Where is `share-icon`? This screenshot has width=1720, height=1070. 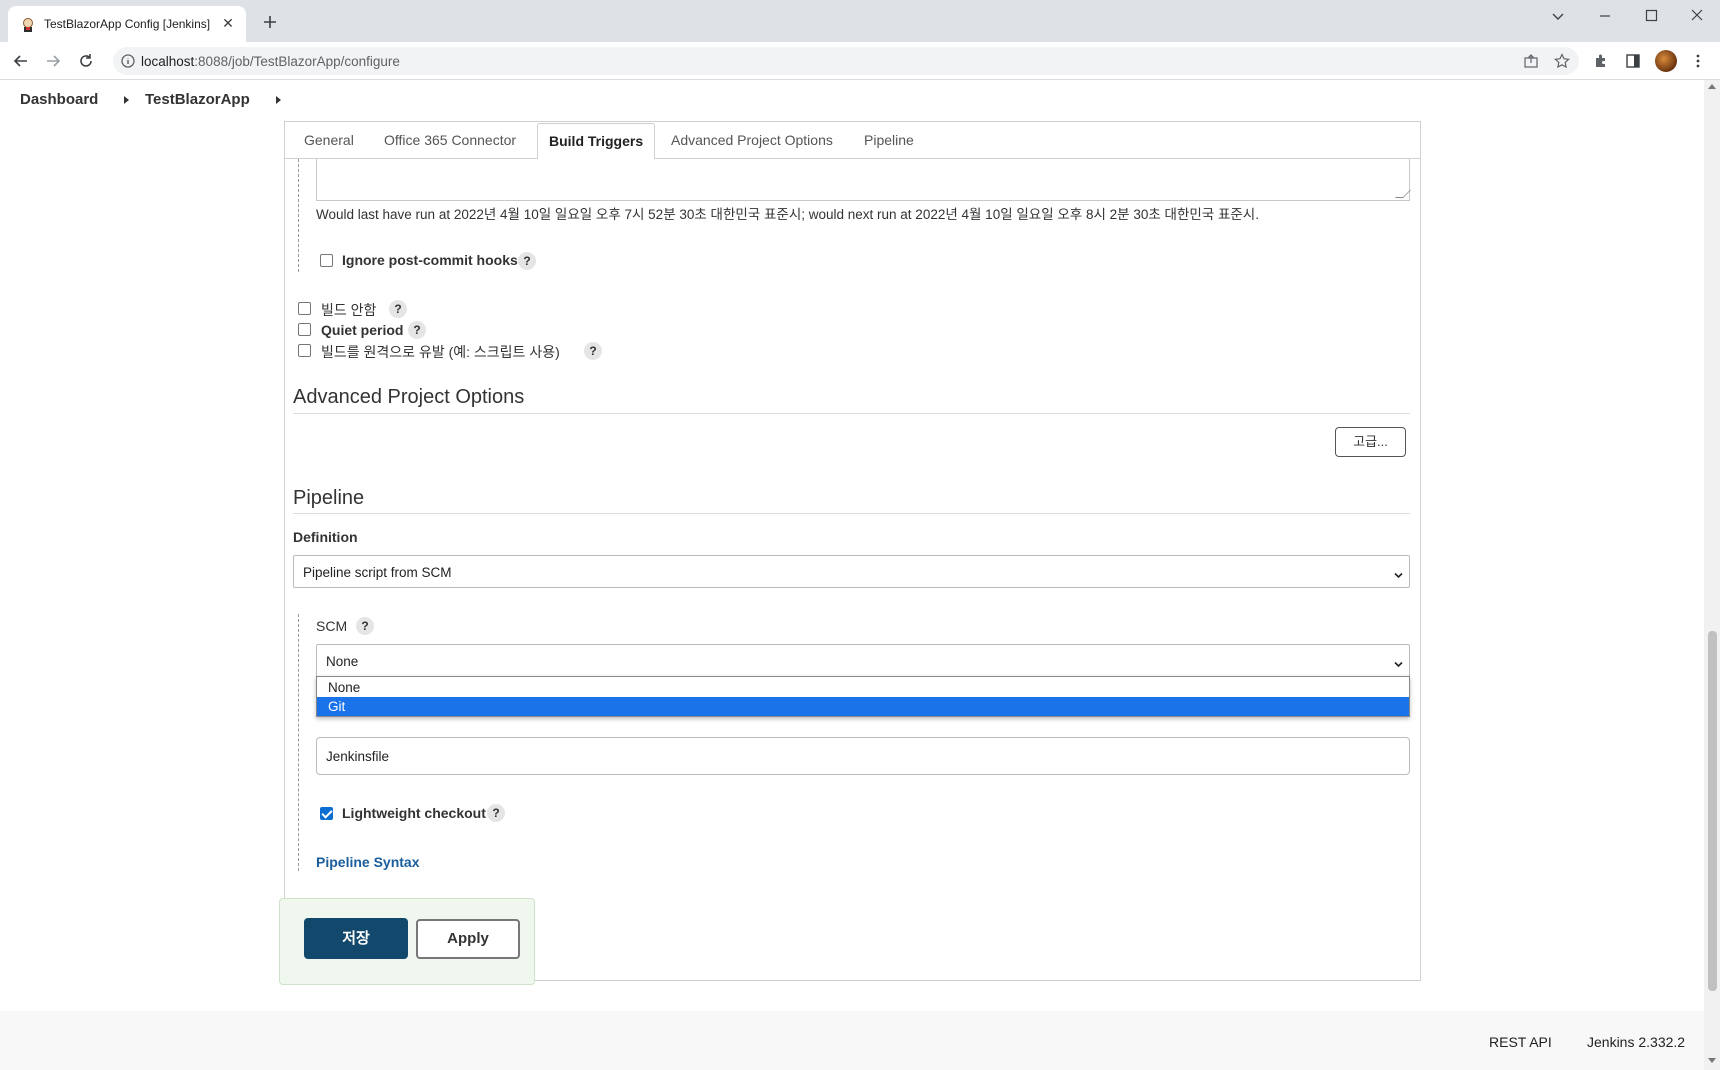
share-icon is located at coordinates (1531, 61).